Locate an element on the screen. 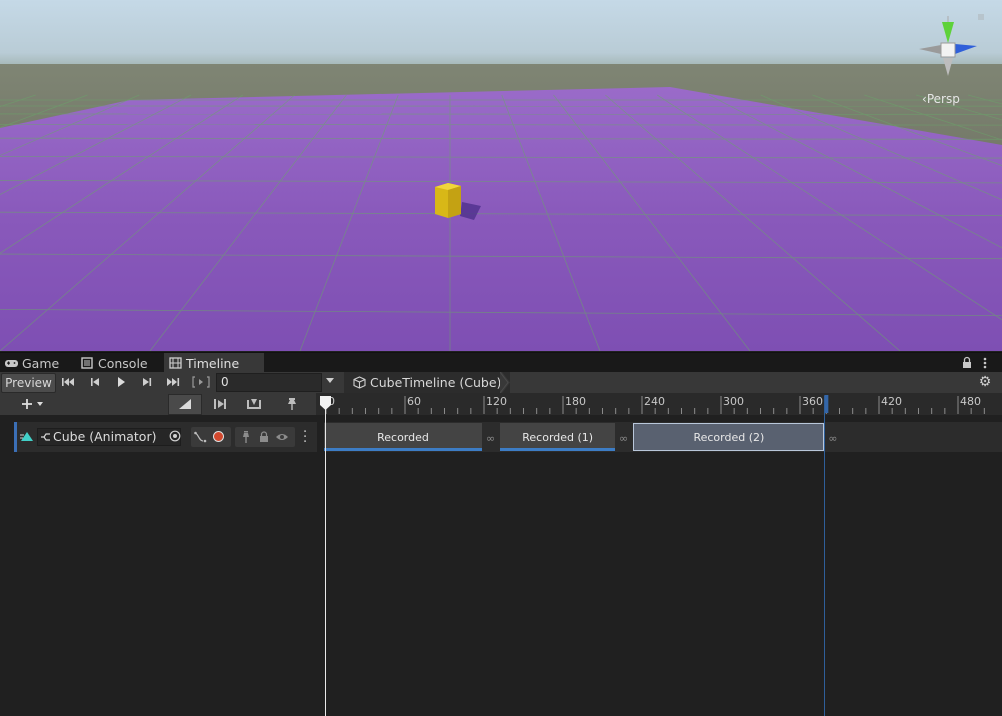 The height and width of the screenshot is (716, 1002). last-frame-icon is located at coordinates (173, 382).